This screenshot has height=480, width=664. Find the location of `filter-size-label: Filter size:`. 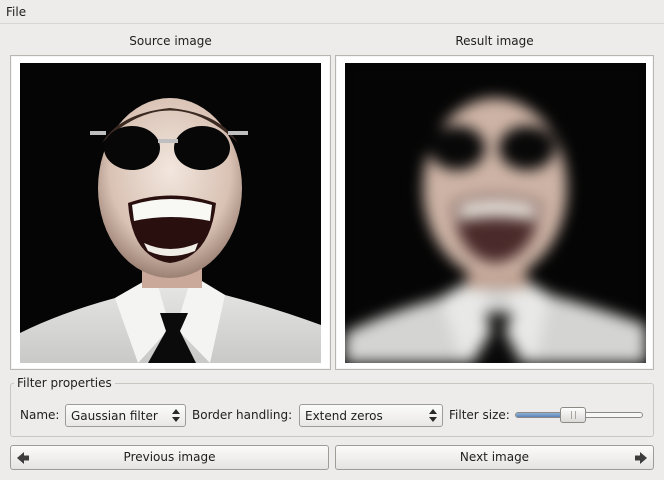

filter-size-label: Filter size: is located at coordinates (479, 415).